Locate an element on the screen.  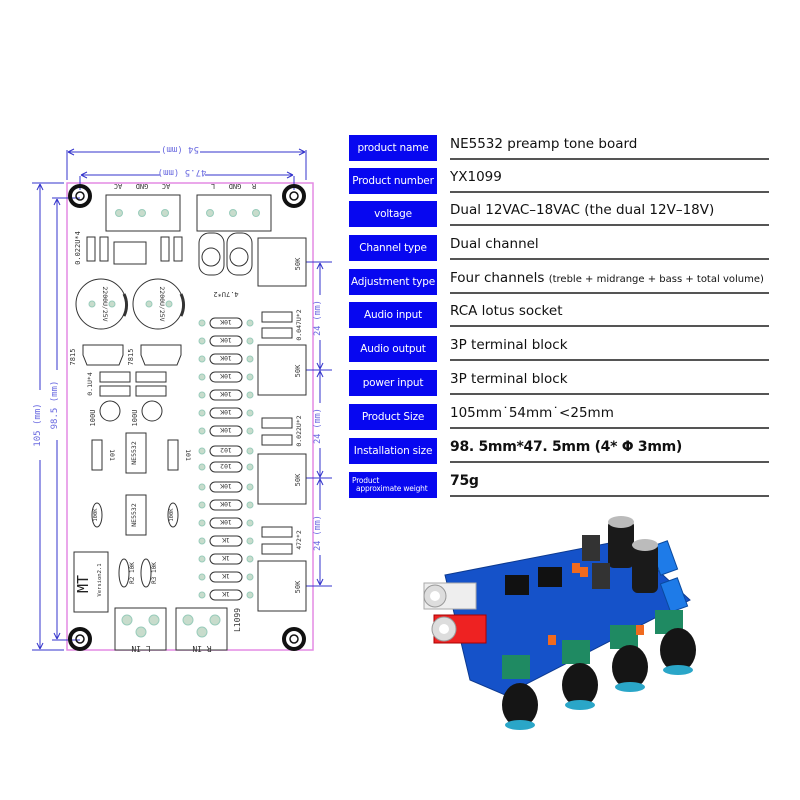
svg-text: 100K is located at coordinates (172, 515).